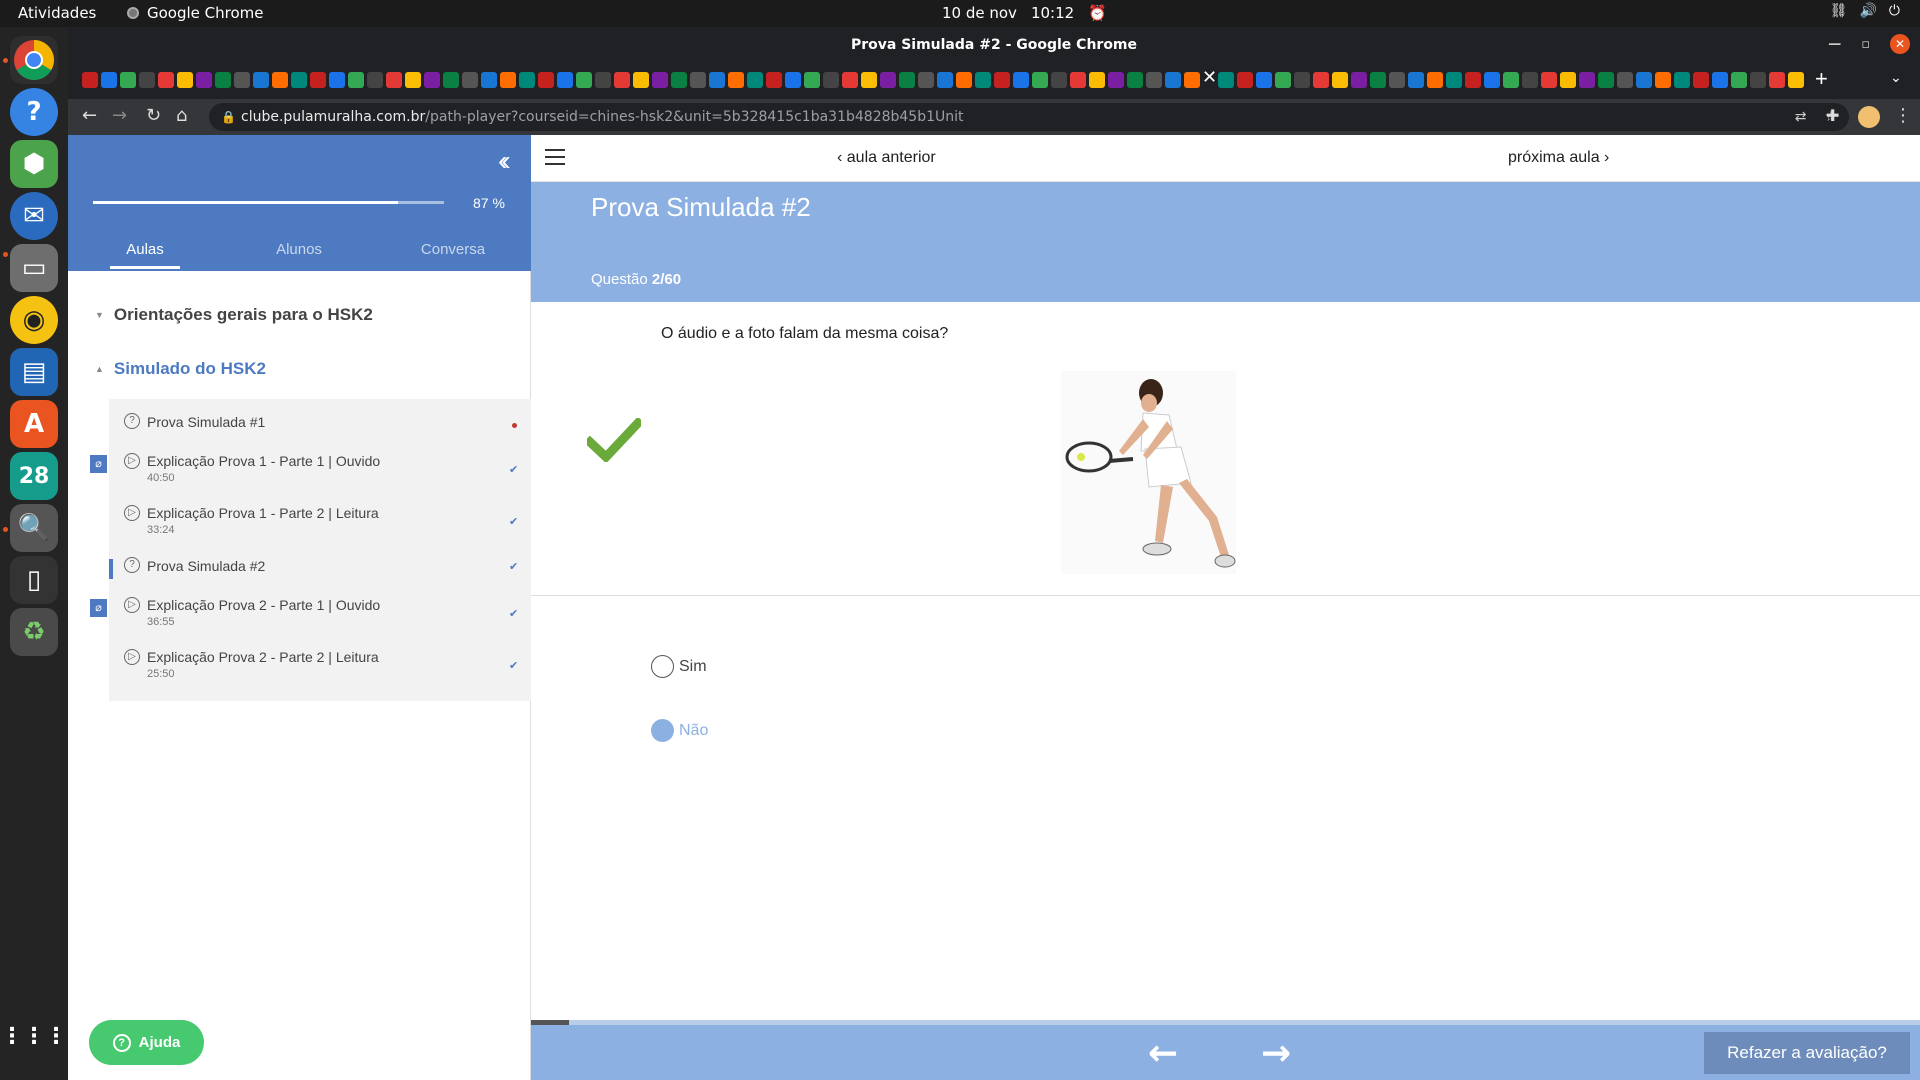 This screenshot has height=1080, width=1920. Describe the element at coordinates (180, 369) in the screenshot. I see `section-simulado: ▲ Simulado do HSK2` at that location.